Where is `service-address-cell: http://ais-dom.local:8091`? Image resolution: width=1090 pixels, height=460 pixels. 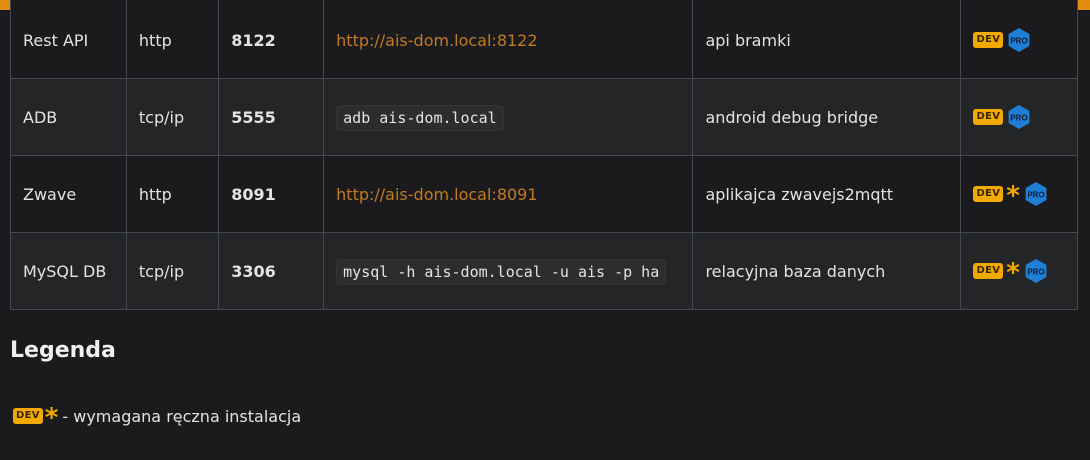
service-address-cell: http://ais-dom.local:8091 is located at coordinates (508, 194).